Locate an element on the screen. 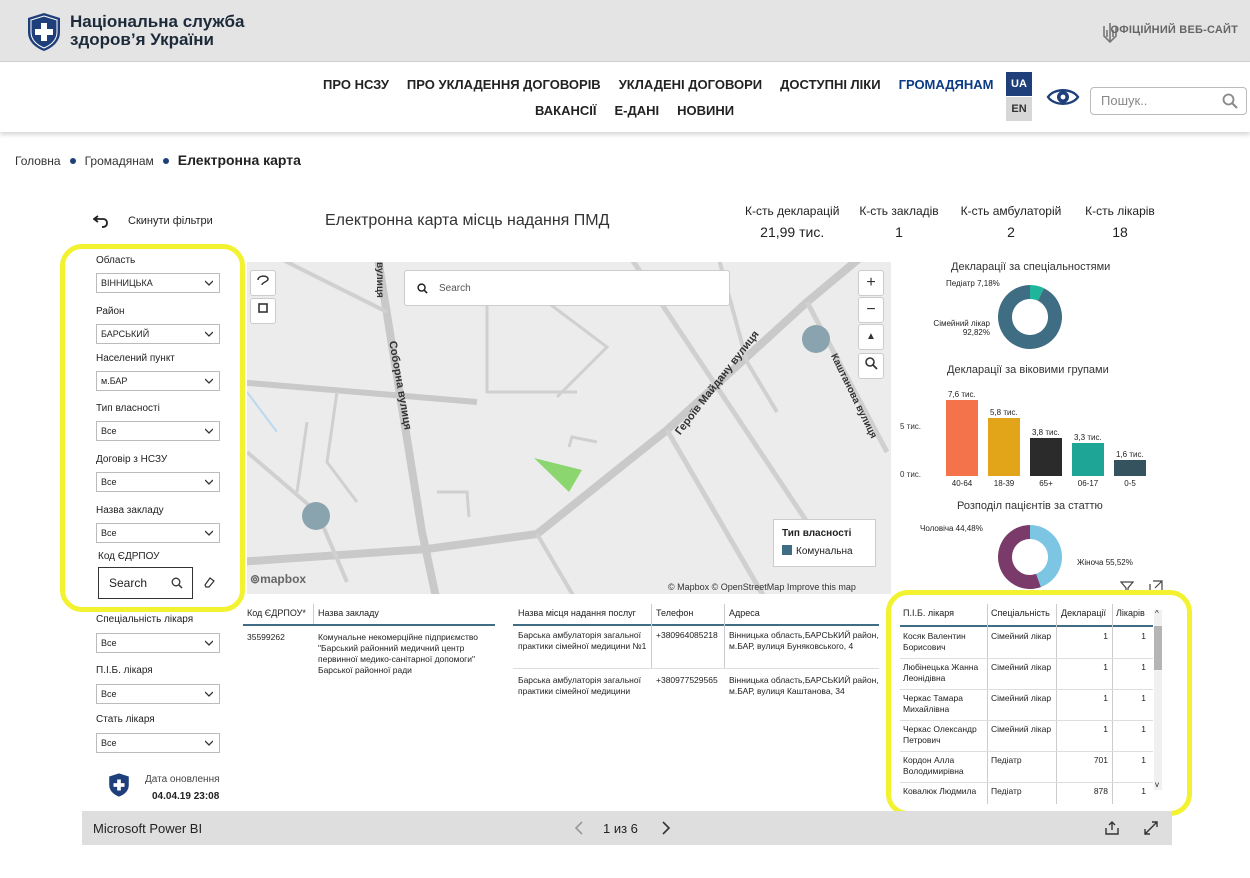  share-icon is located at coordinates (1112, 828).